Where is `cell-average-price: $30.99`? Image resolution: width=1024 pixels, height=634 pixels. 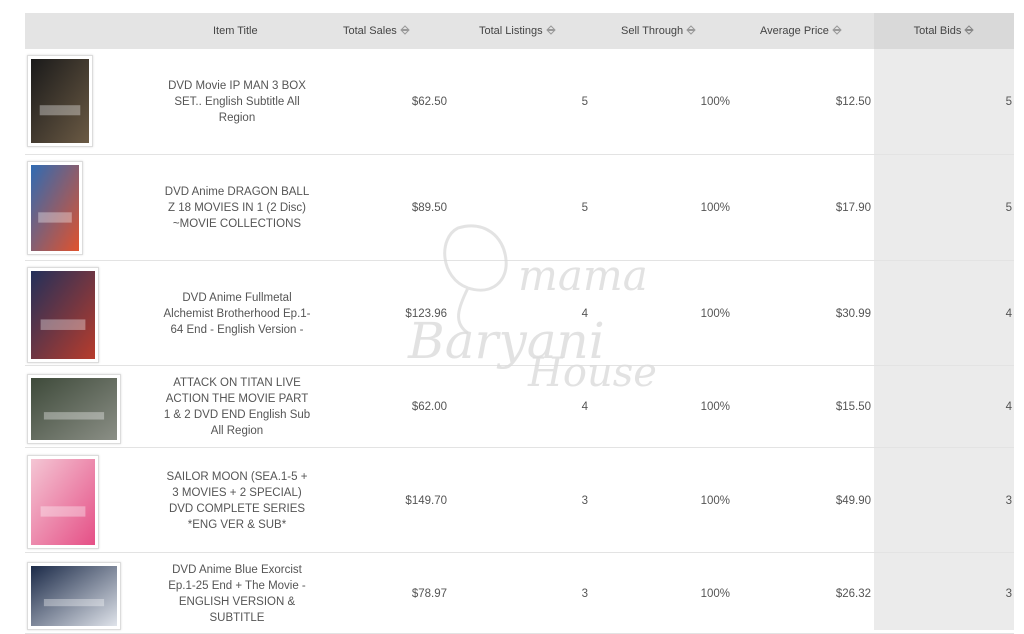
cell-average-price: $30.99 is located at coordinates (853, 314).